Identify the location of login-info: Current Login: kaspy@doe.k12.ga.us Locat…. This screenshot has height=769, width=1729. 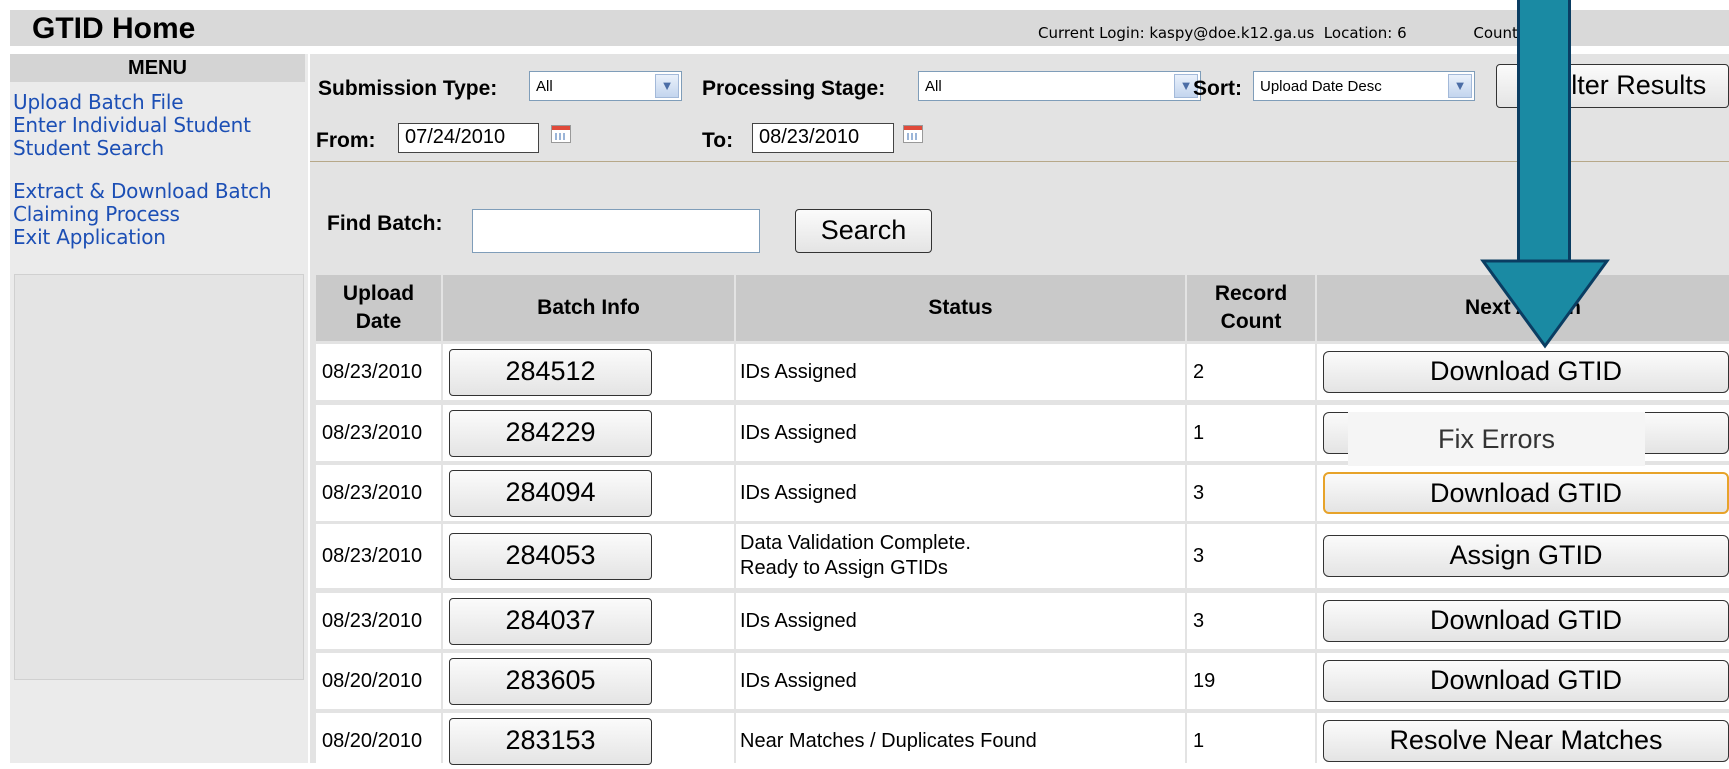
(1282, 33).